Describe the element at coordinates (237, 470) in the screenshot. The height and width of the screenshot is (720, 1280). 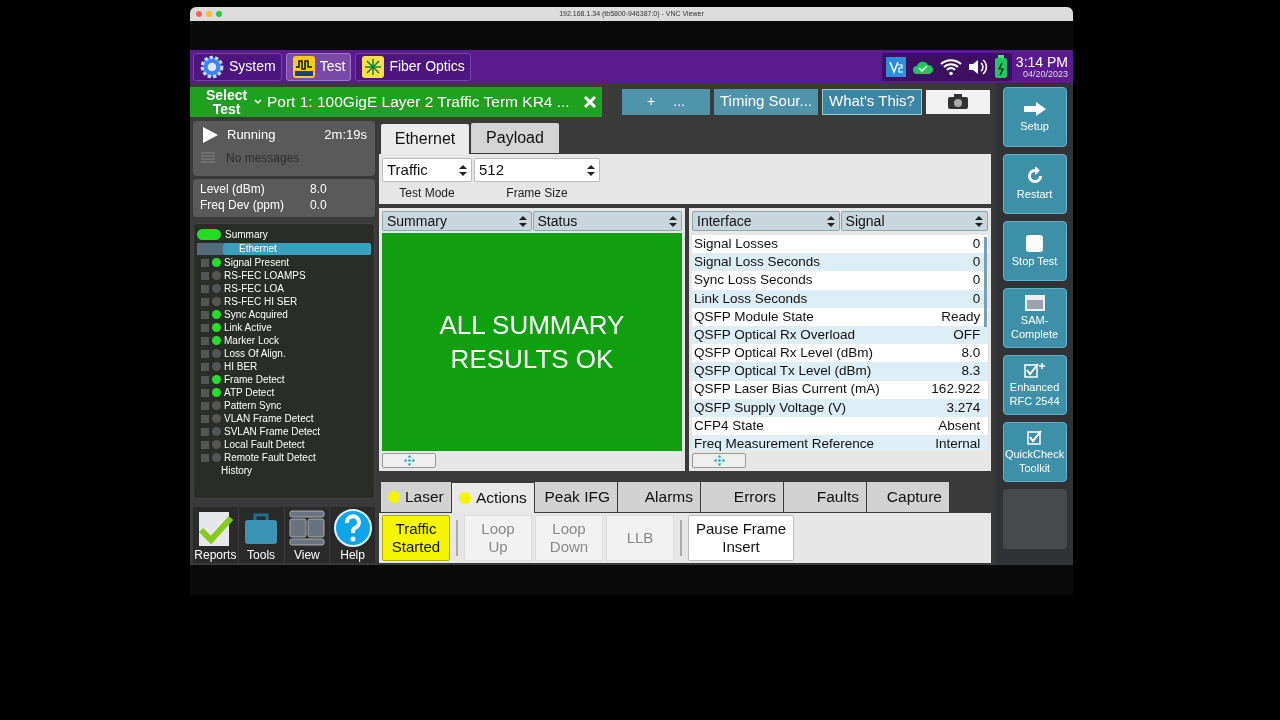
I see `tree-item: History` at that location.